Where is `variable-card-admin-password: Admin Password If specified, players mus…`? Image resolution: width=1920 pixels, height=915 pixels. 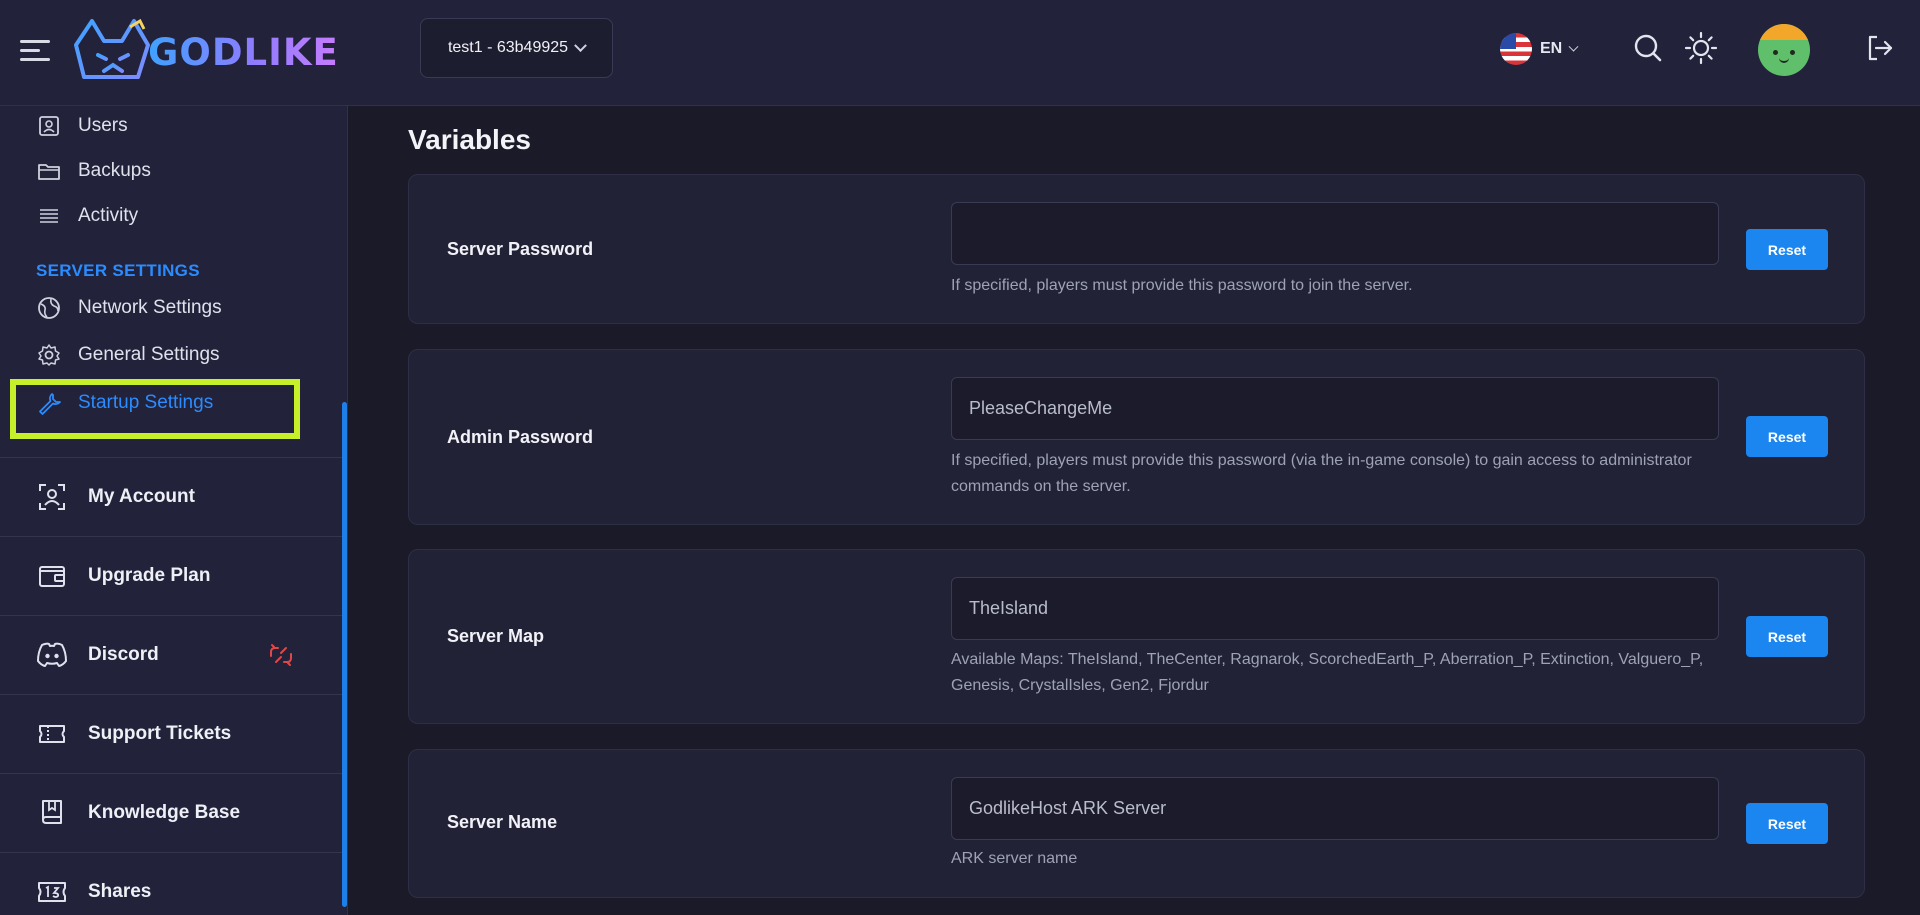
variable-card-admin-password: Admin Password If specified, players mus… is located at coordinates (1136, 437).